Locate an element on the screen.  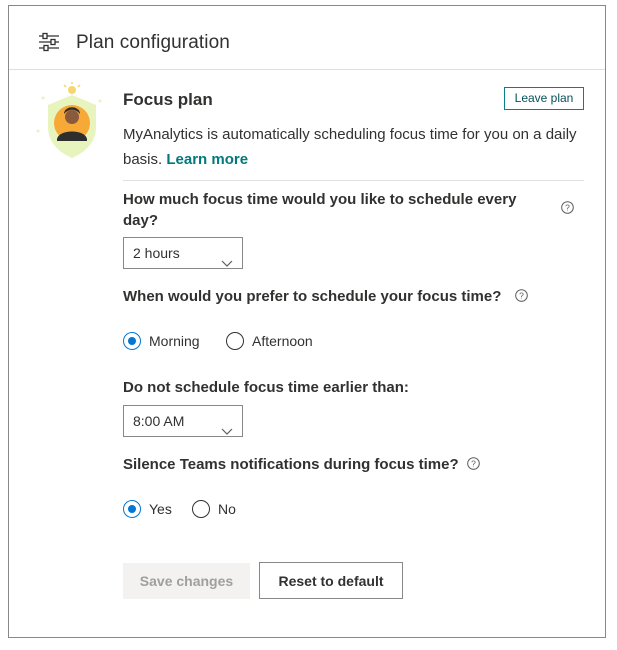
duration-dropdown: 2 hours is located at coordinates (183, 253).